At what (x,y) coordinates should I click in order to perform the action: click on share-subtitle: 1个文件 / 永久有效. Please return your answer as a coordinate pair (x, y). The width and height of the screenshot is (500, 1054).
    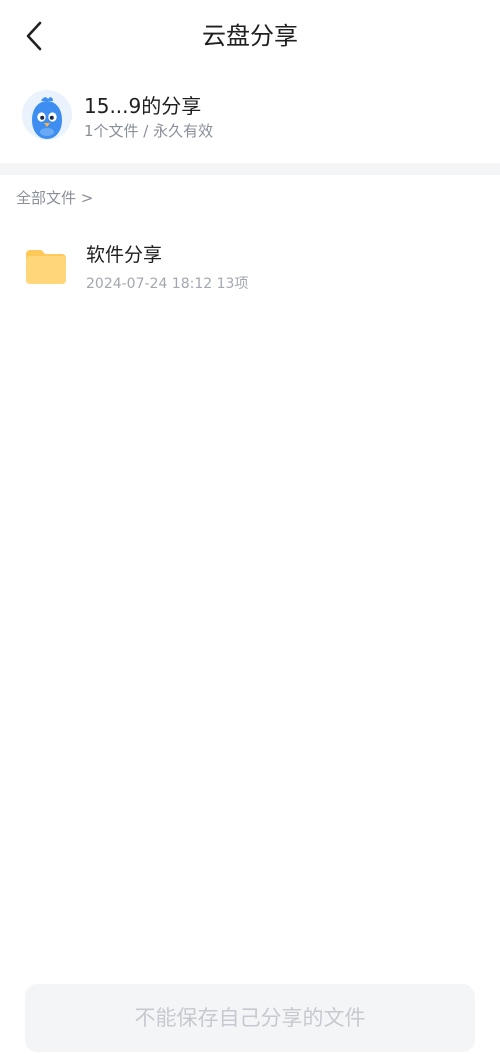
    Looking at the image, I should click on (149, 131).